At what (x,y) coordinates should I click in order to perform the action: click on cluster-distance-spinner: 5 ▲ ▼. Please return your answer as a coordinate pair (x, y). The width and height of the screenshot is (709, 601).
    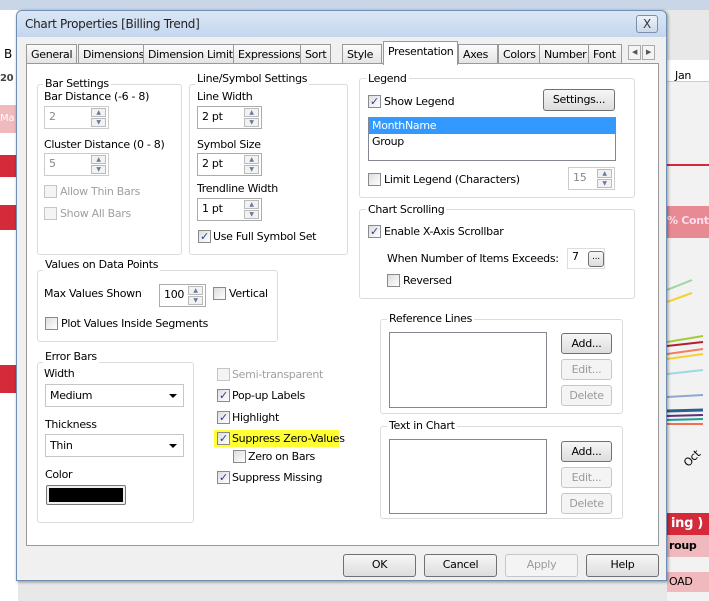
    Looking at the image, I should click on (76, 164).